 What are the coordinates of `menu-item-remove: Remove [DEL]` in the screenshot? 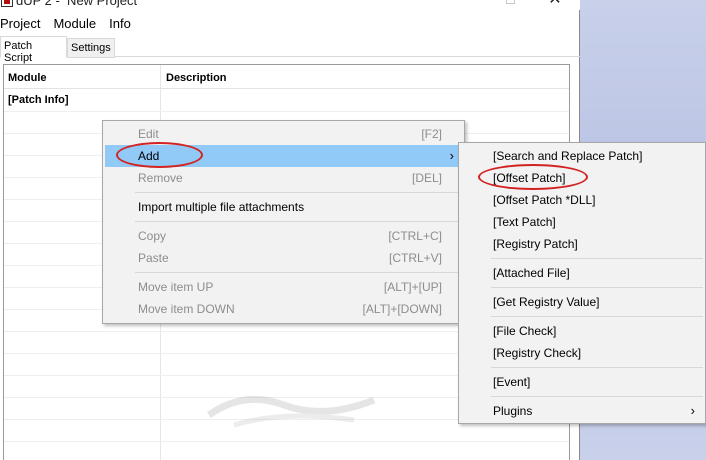 It's located at (283, 178).